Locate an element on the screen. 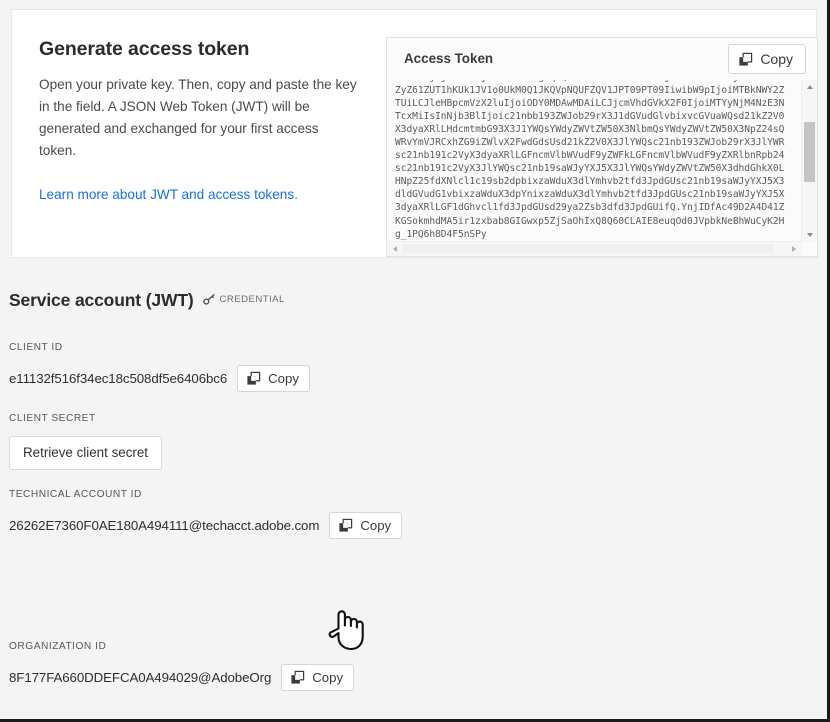  field-client-secret: CLIENT SECRET Retrieve client secret is located at coordinates (86, 442).